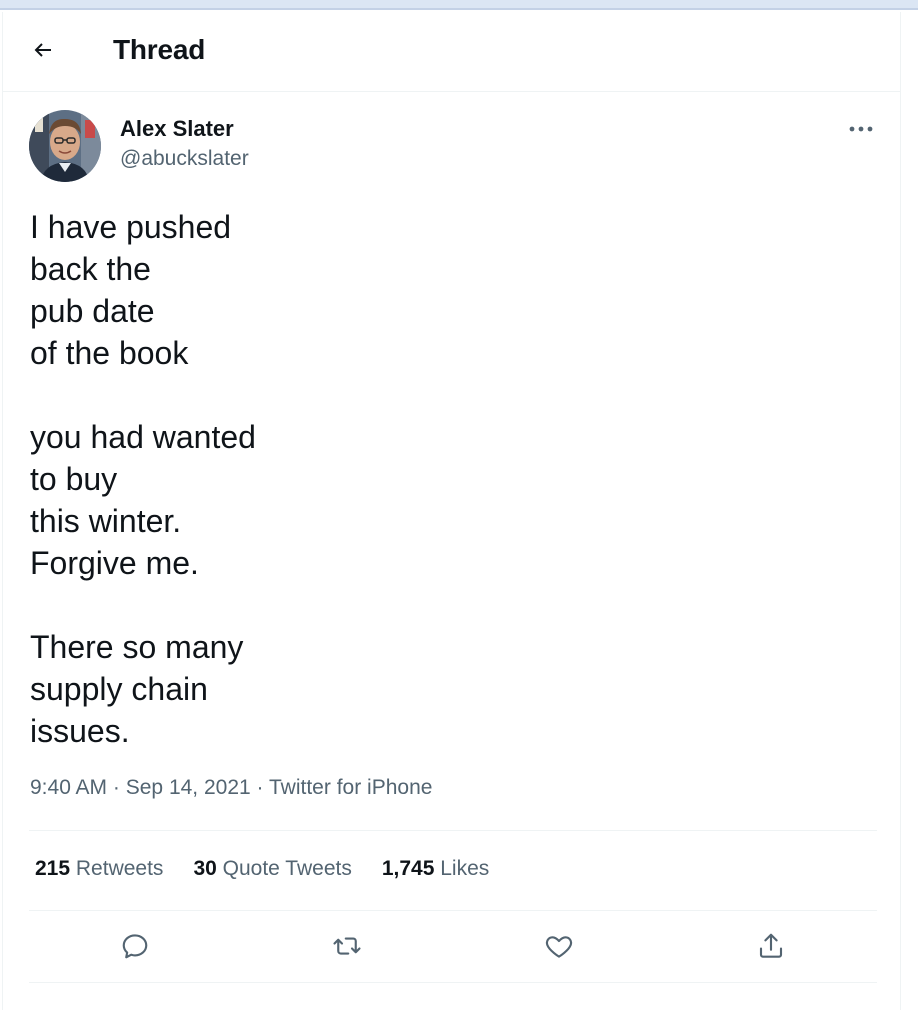  I want to click on like-button, so click(559, 946).